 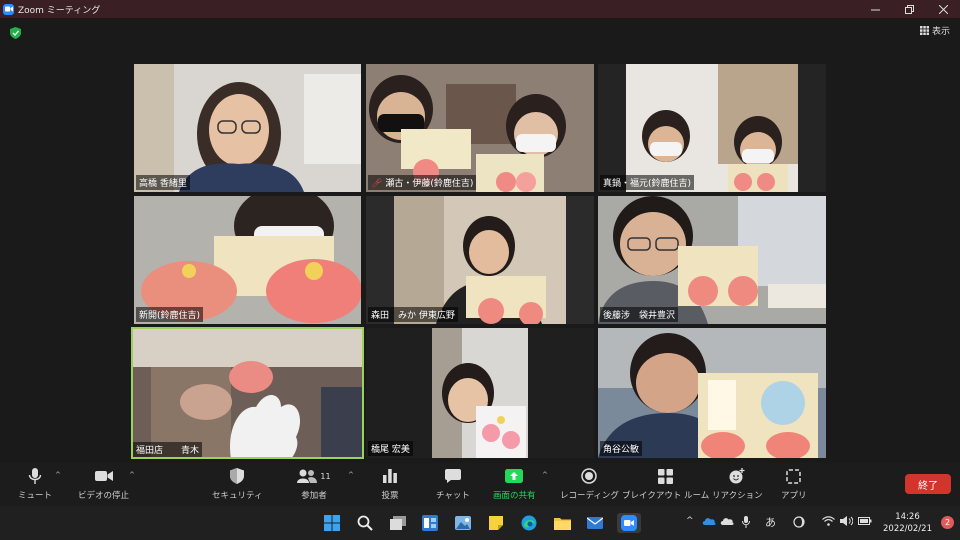 I want to click on video-tile-active-speaker: 福田店 青木, so click(x=247, y=393).